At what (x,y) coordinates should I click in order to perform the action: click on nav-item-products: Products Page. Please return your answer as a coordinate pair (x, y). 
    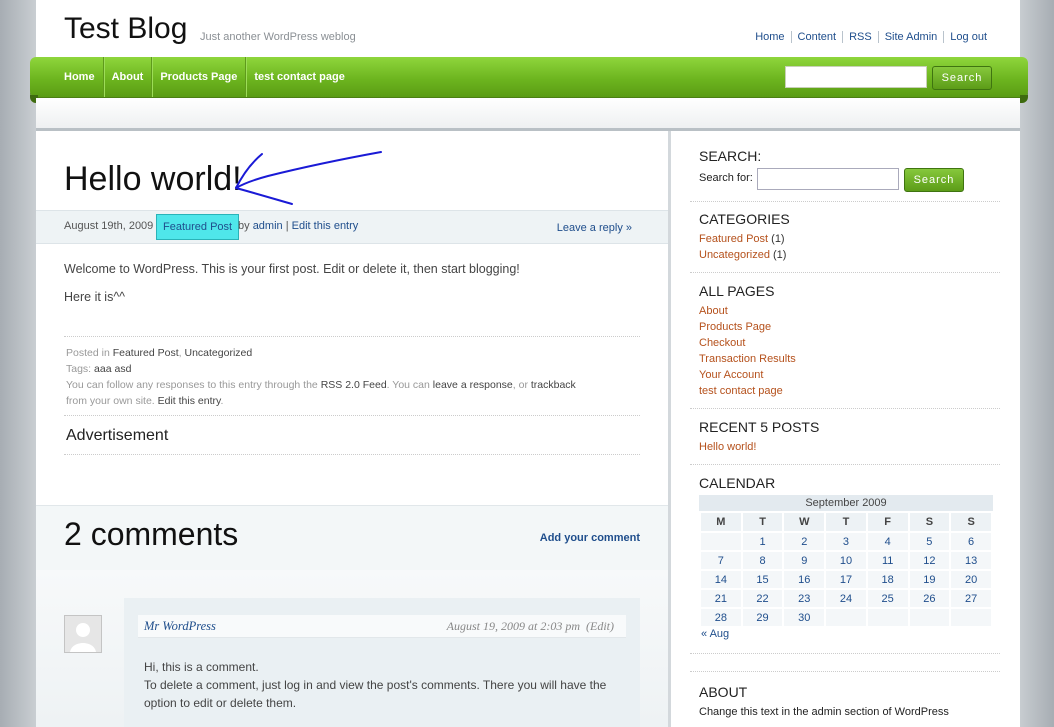
    Looking at the image, I should click on (198, 77).